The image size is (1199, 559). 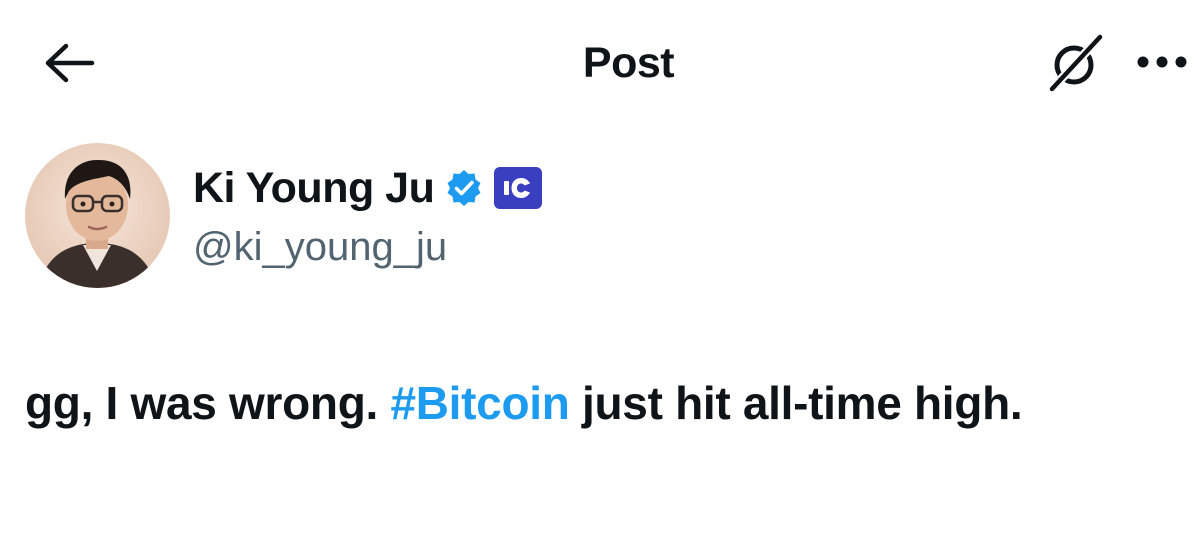 I want to click on grok-button, so click(x=1076, y=63).